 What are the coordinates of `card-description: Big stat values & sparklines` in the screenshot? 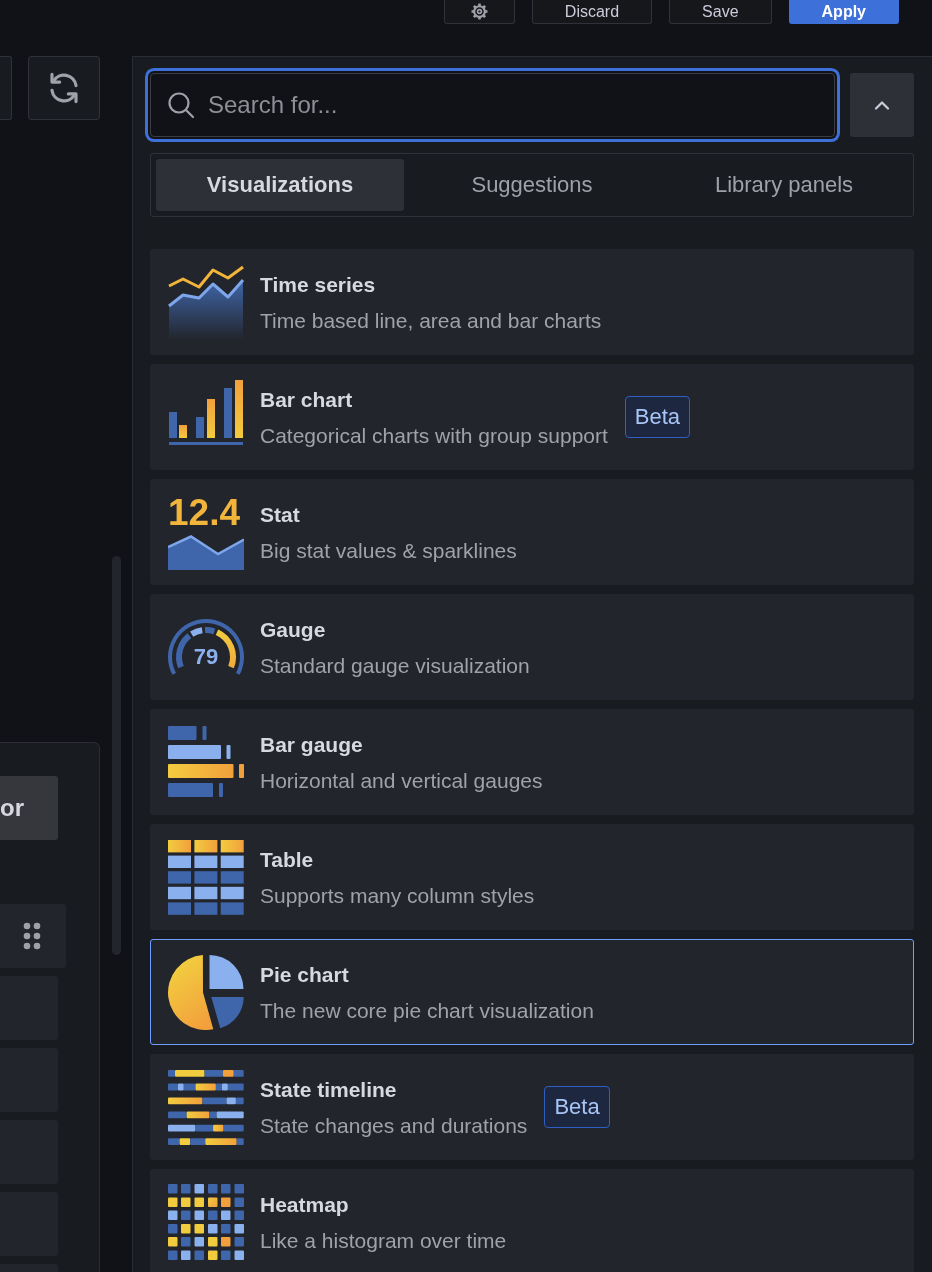 It's located at (388, 550).